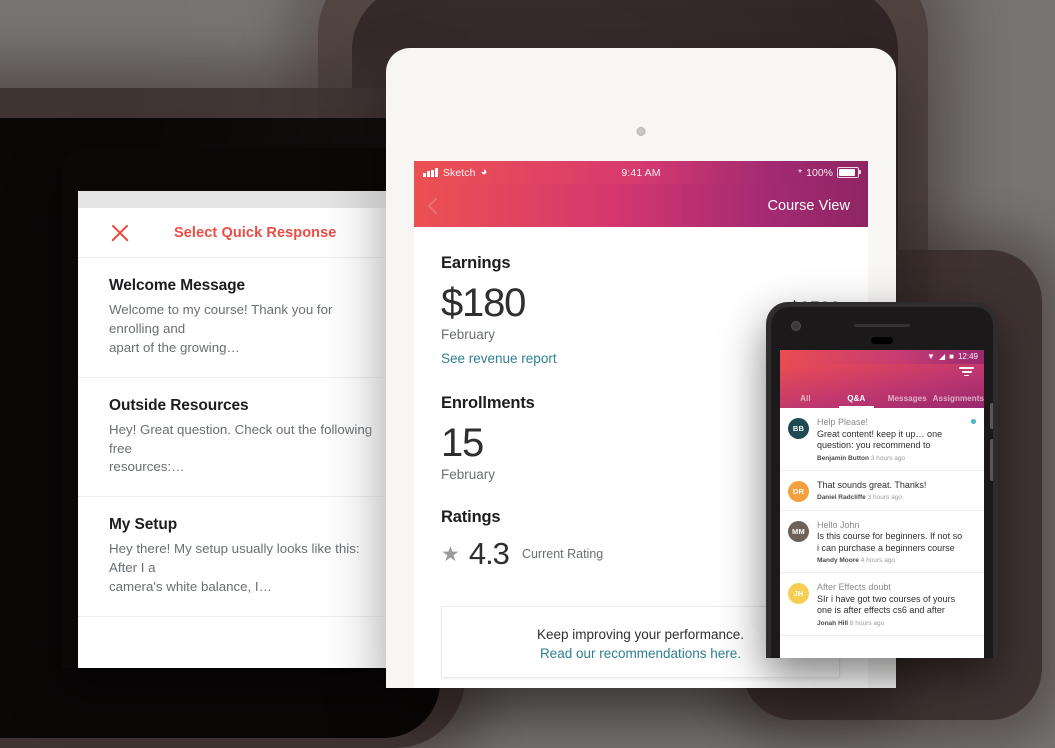 The image size is (1055, 748). I want to click on sensor-icon, so click(882, 340).